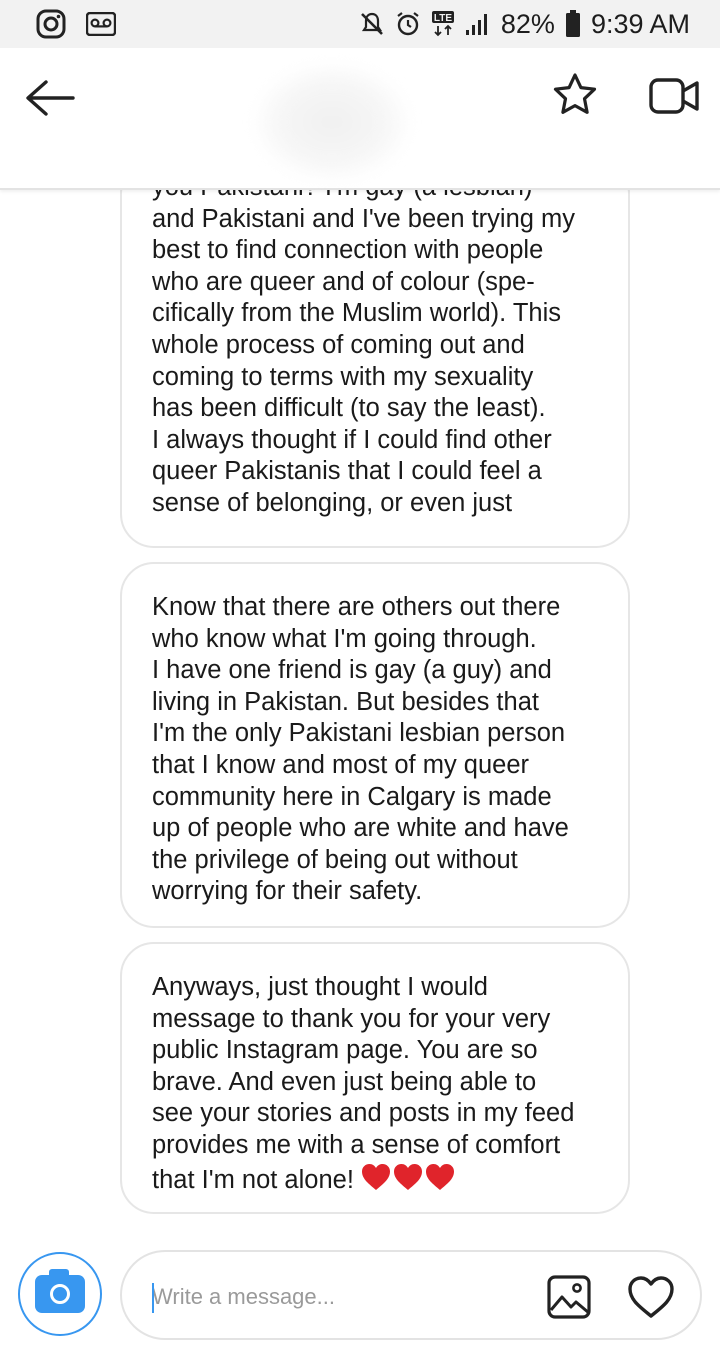  I want to click on voicemail-icon, so click(101, 24).